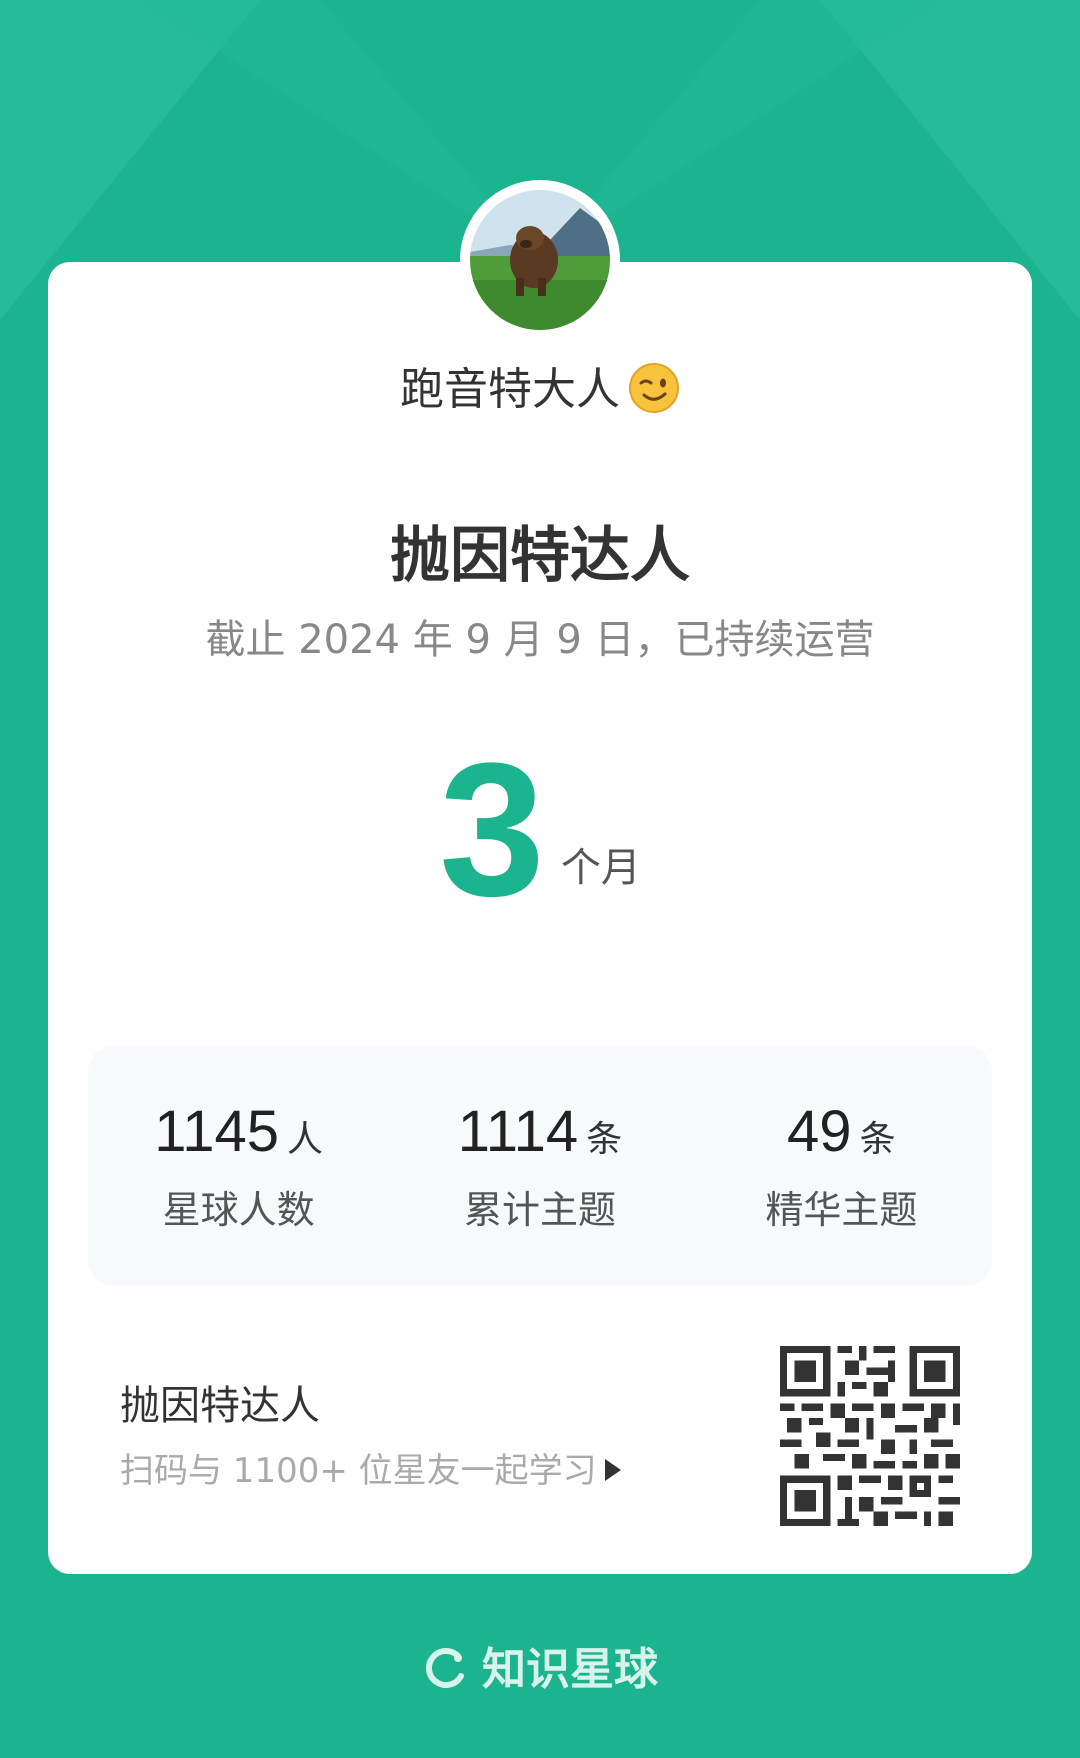 The width and height of the screenshot is (1080, 1758). What do you see at coordinates (841, 1210) in the screenshot?
I see `stat-label: 精华主题` at bounding box center [841, 1210].